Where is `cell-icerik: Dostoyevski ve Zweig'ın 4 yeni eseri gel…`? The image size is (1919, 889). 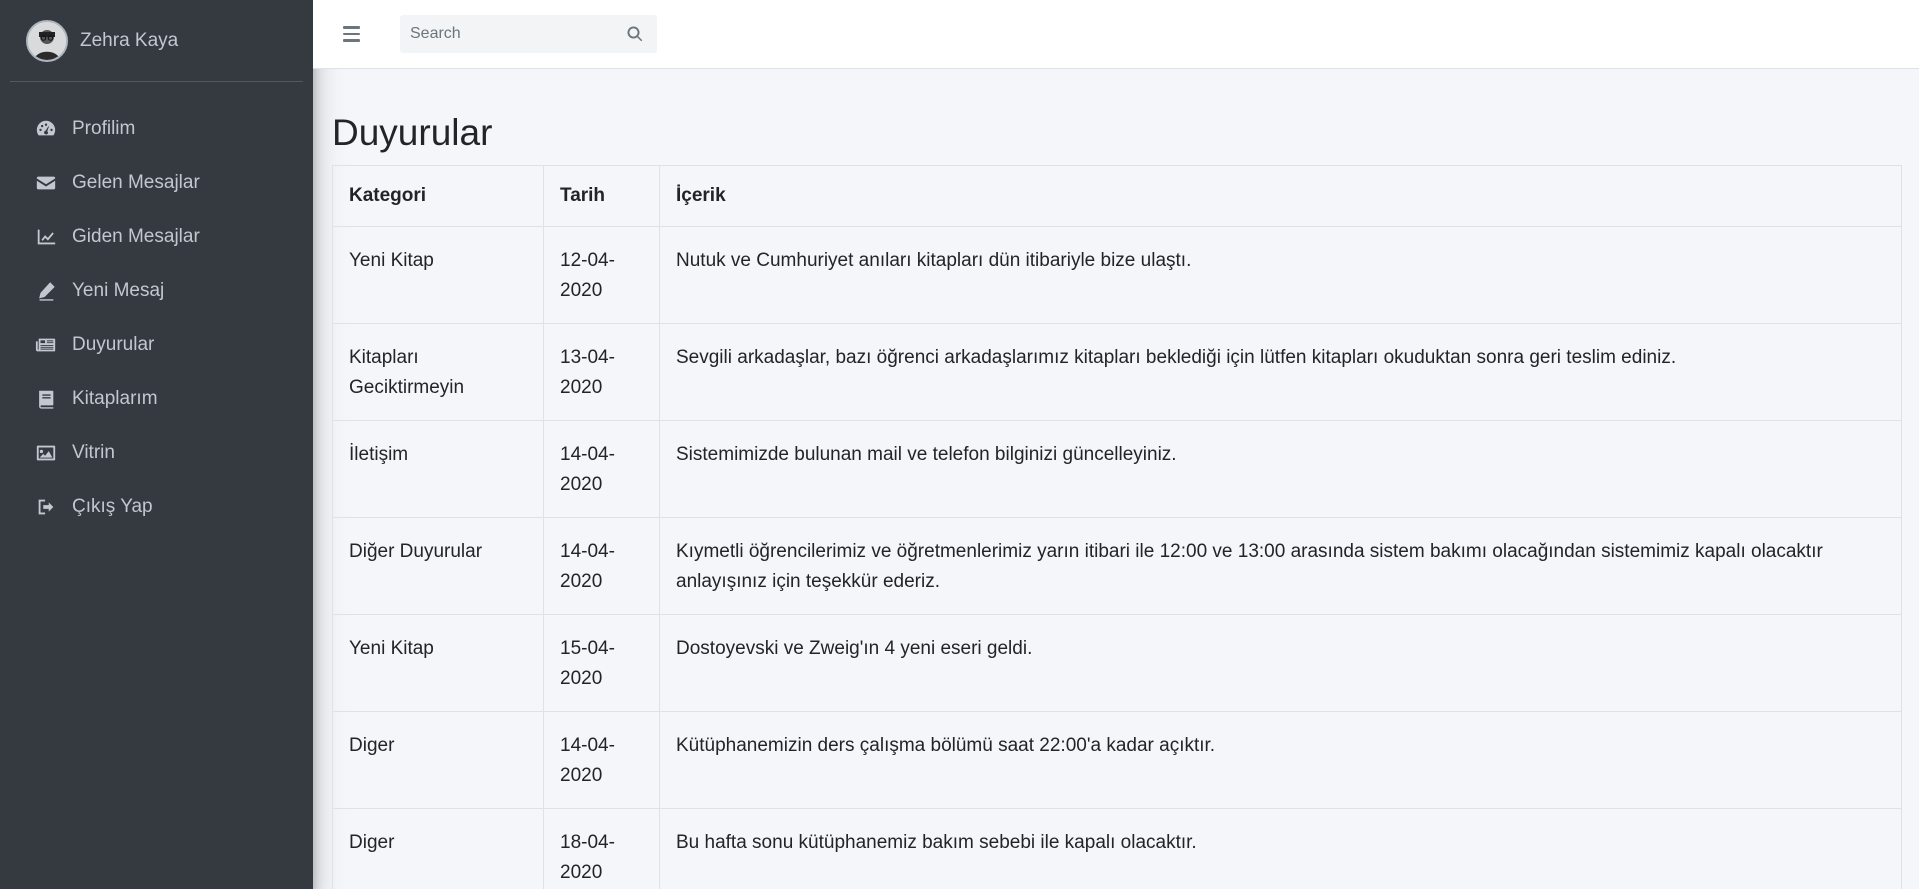 cell-icerik: Dostoyevski ve Zweig'ın 4 yeni eseri gel… is located at coordinates (1280, 663).